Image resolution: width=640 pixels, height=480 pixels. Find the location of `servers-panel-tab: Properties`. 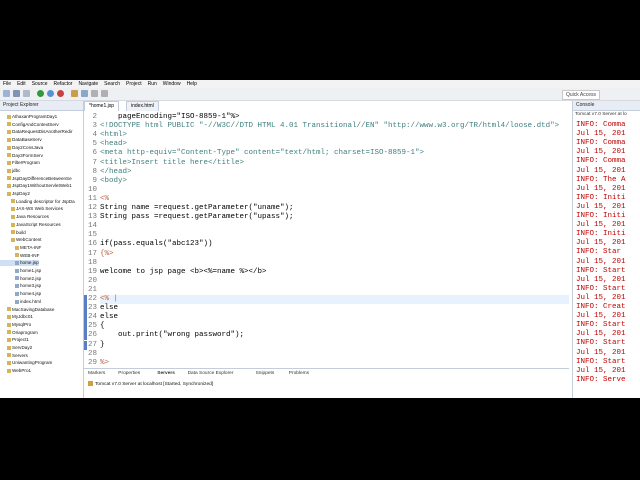

servers-panel-tab: Properties is located at coordinates (129, 374).